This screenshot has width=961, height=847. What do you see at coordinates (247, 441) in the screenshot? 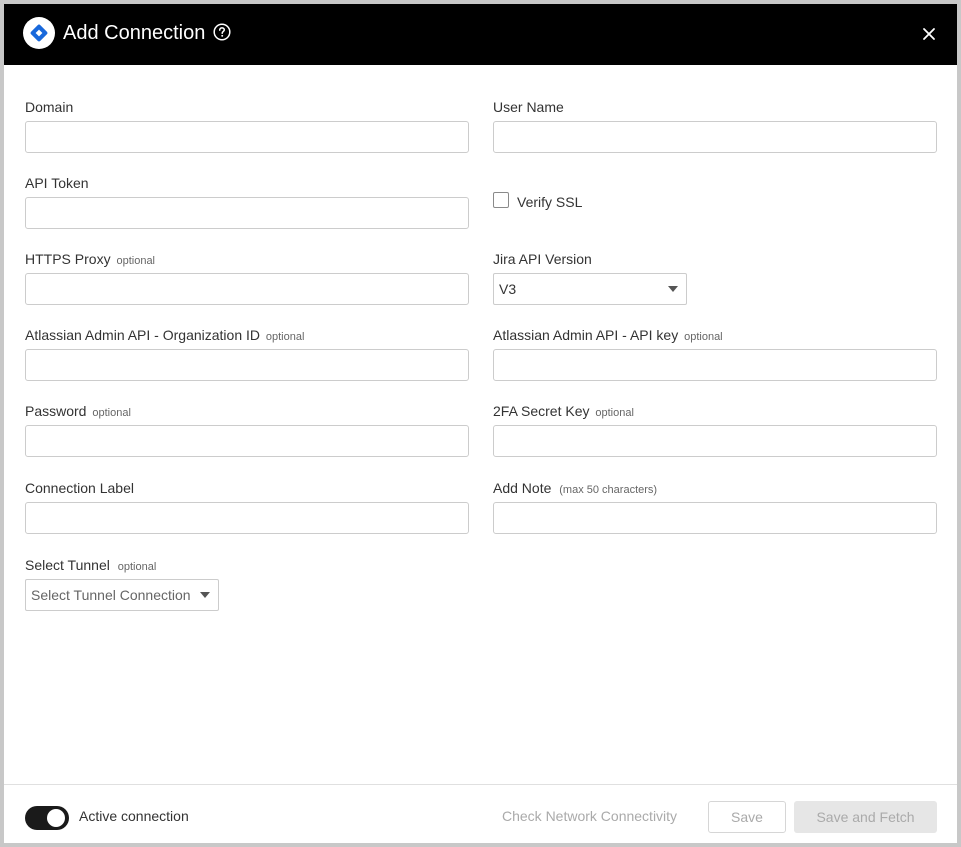
I see `password-input` at bounding box center [247, 441].